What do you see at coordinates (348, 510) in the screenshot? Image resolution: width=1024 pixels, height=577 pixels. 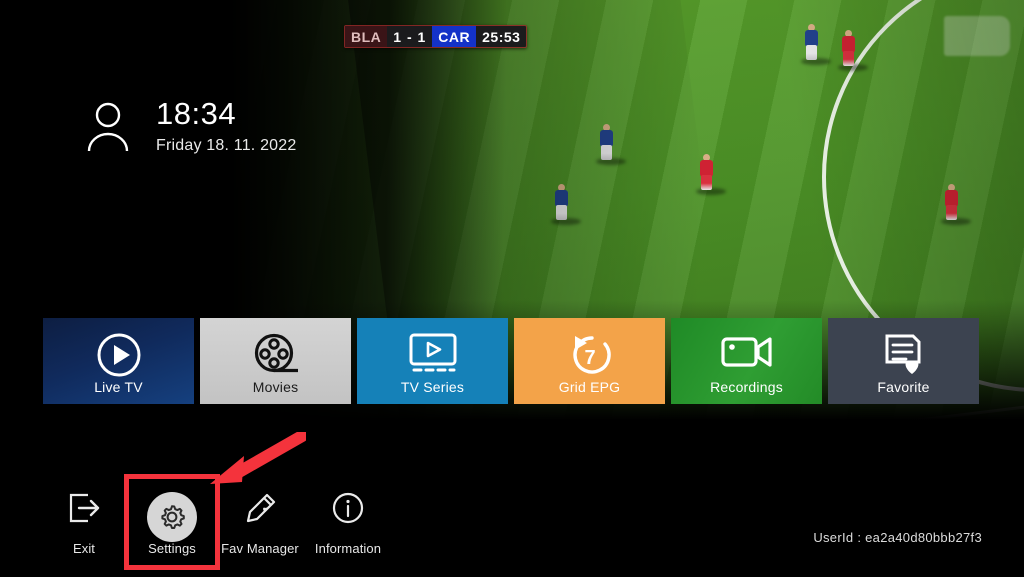 I see `info-circle-icon` at bounding box center [348, 510].